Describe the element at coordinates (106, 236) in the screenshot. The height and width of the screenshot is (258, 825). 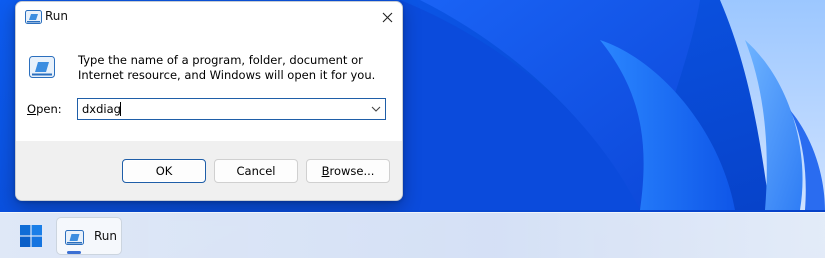
I see `taskbar-run-label: Run` at that location.